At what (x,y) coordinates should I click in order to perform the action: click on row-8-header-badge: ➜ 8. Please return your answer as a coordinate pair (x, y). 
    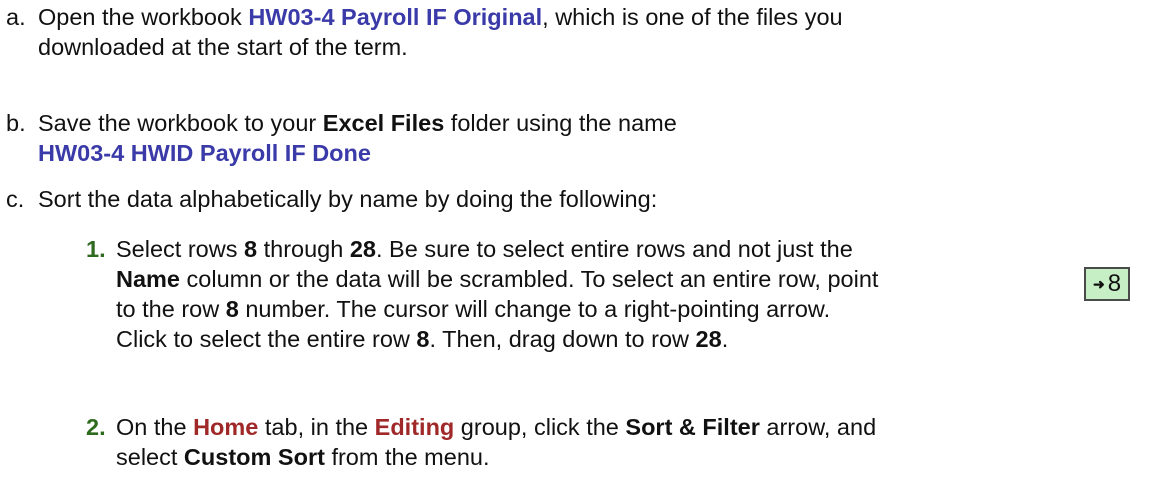
    Looking at the image, I should click on (1107, 284).